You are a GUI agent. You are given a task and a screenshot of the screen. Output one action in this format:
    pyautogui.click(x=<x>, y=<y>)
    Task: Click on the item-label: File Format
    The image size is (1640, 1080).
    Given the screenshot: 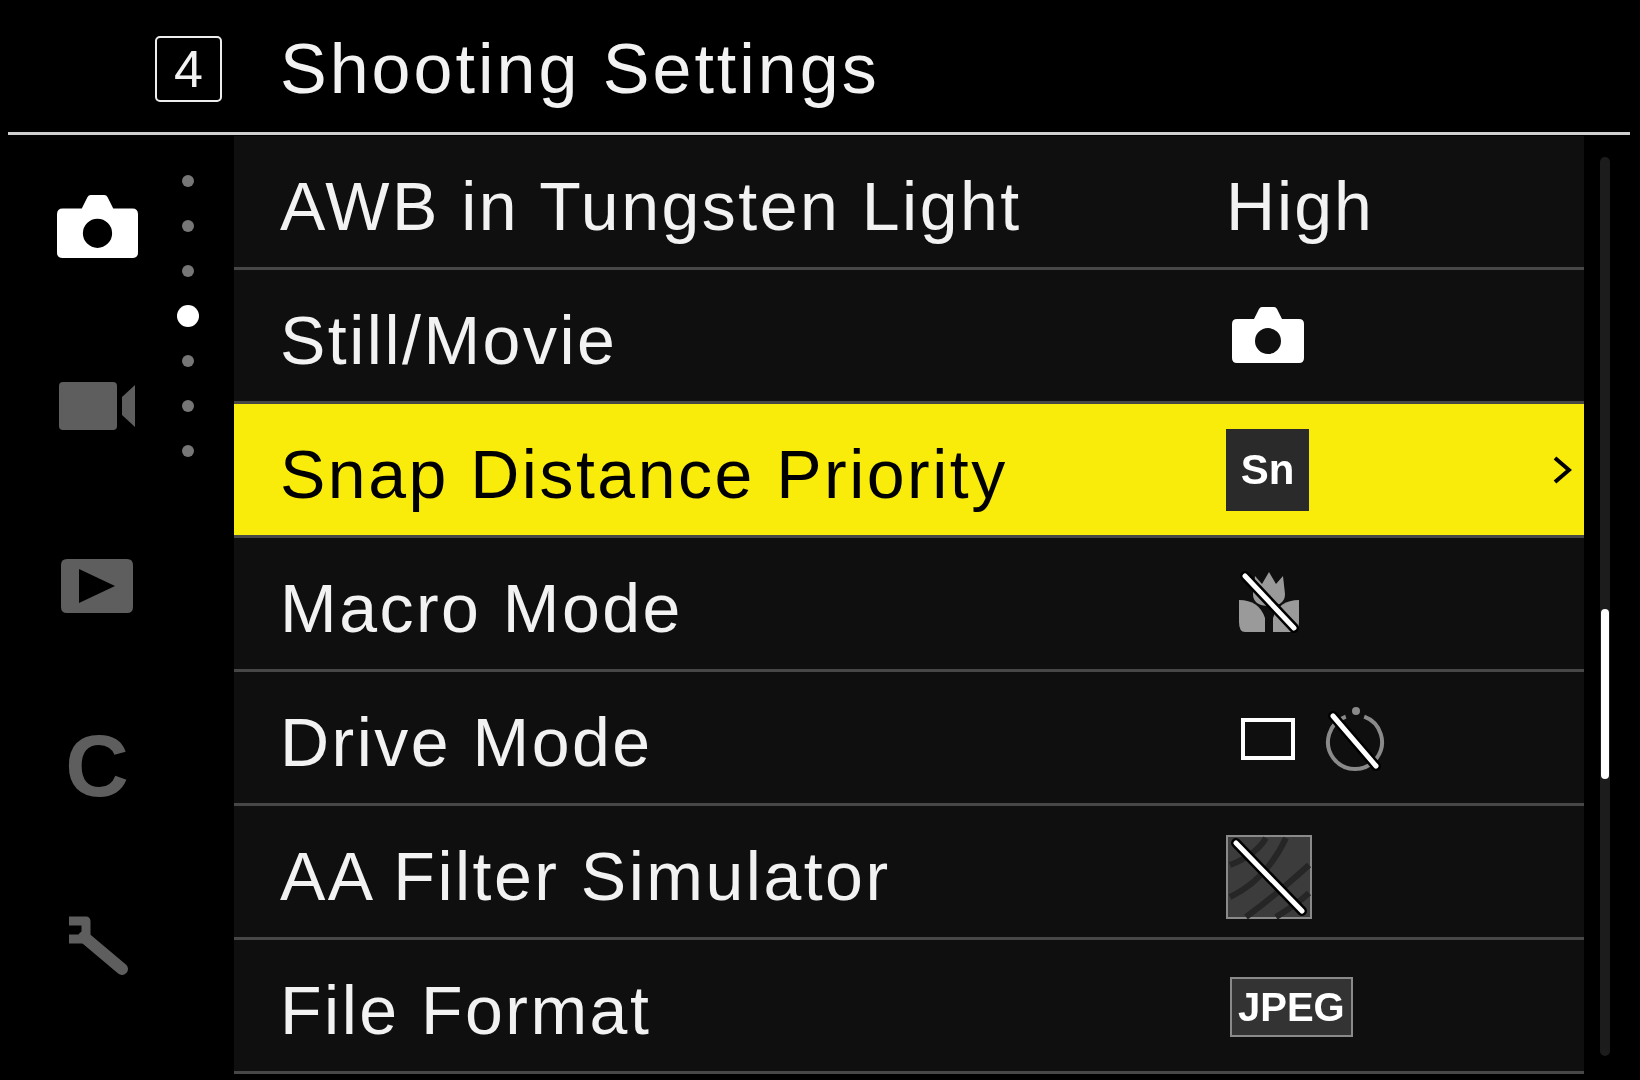 What is the action you would take?
    pyautogui.click(x=466, y=1010)
    